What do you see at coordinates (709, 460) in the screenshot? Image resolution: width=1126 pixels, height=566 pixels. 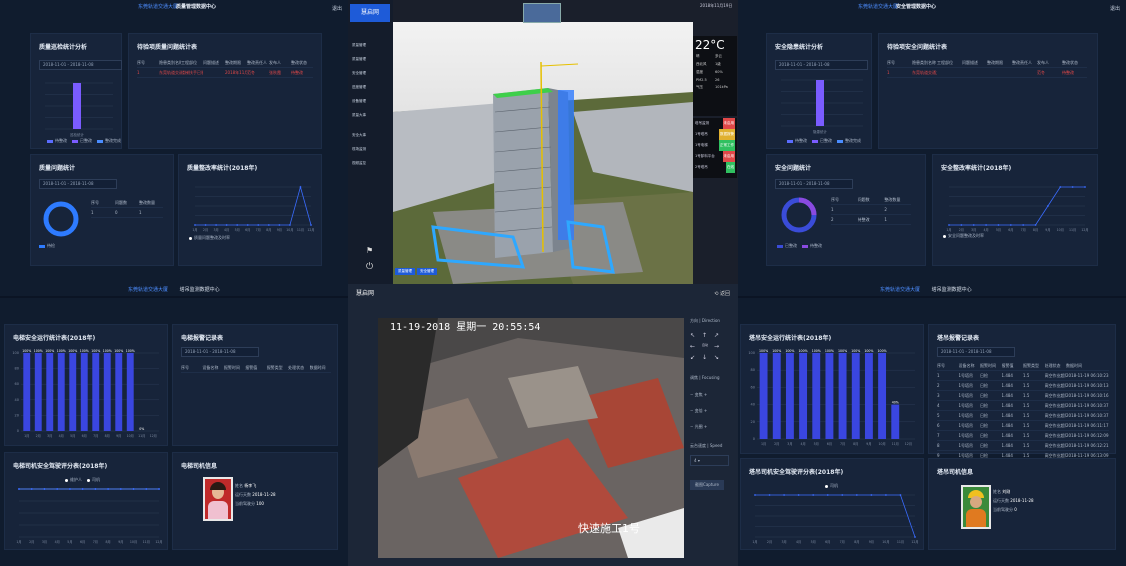 I see `speed-select: 4 ▾` at bounding box center [709, 460].